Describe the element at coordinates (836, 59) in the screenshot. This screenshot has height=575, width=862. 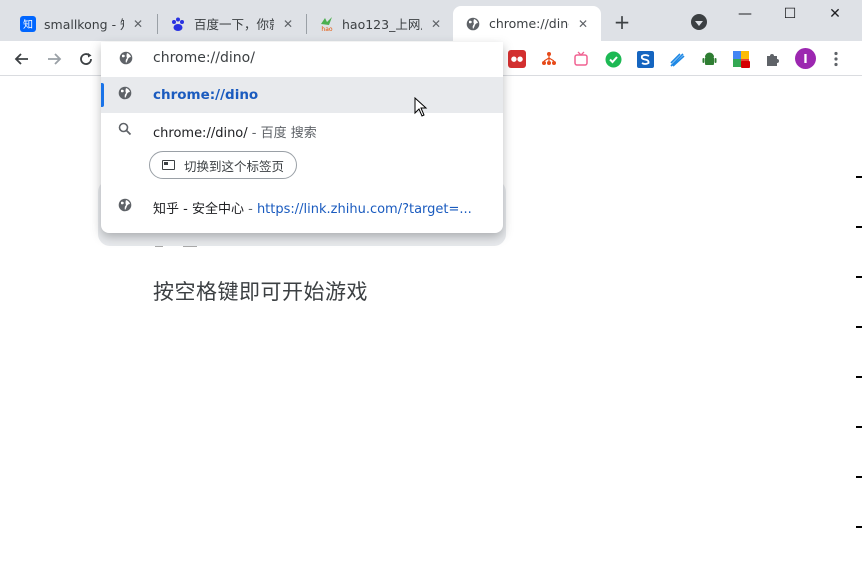
I see `menu-kebab-icon` at that location.